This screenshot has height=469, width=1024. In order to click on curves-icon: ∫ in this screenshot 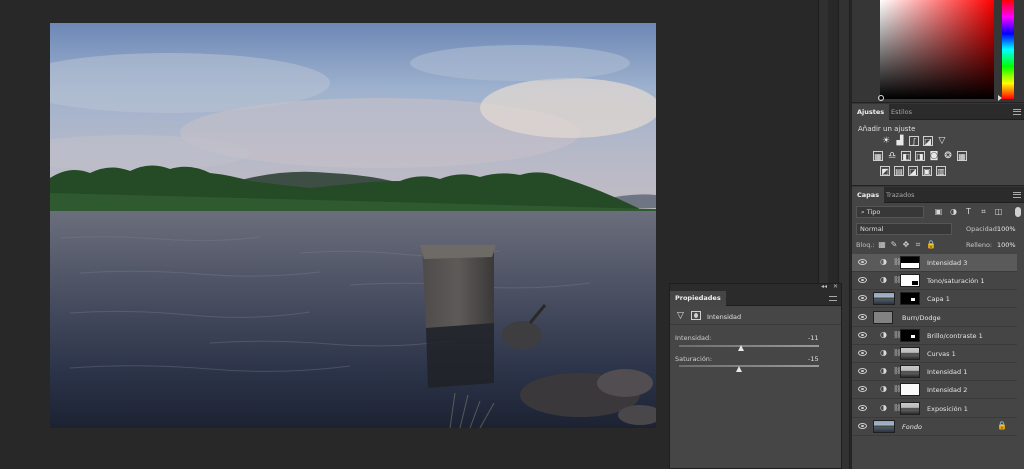, I will do `click(914, 141)`.